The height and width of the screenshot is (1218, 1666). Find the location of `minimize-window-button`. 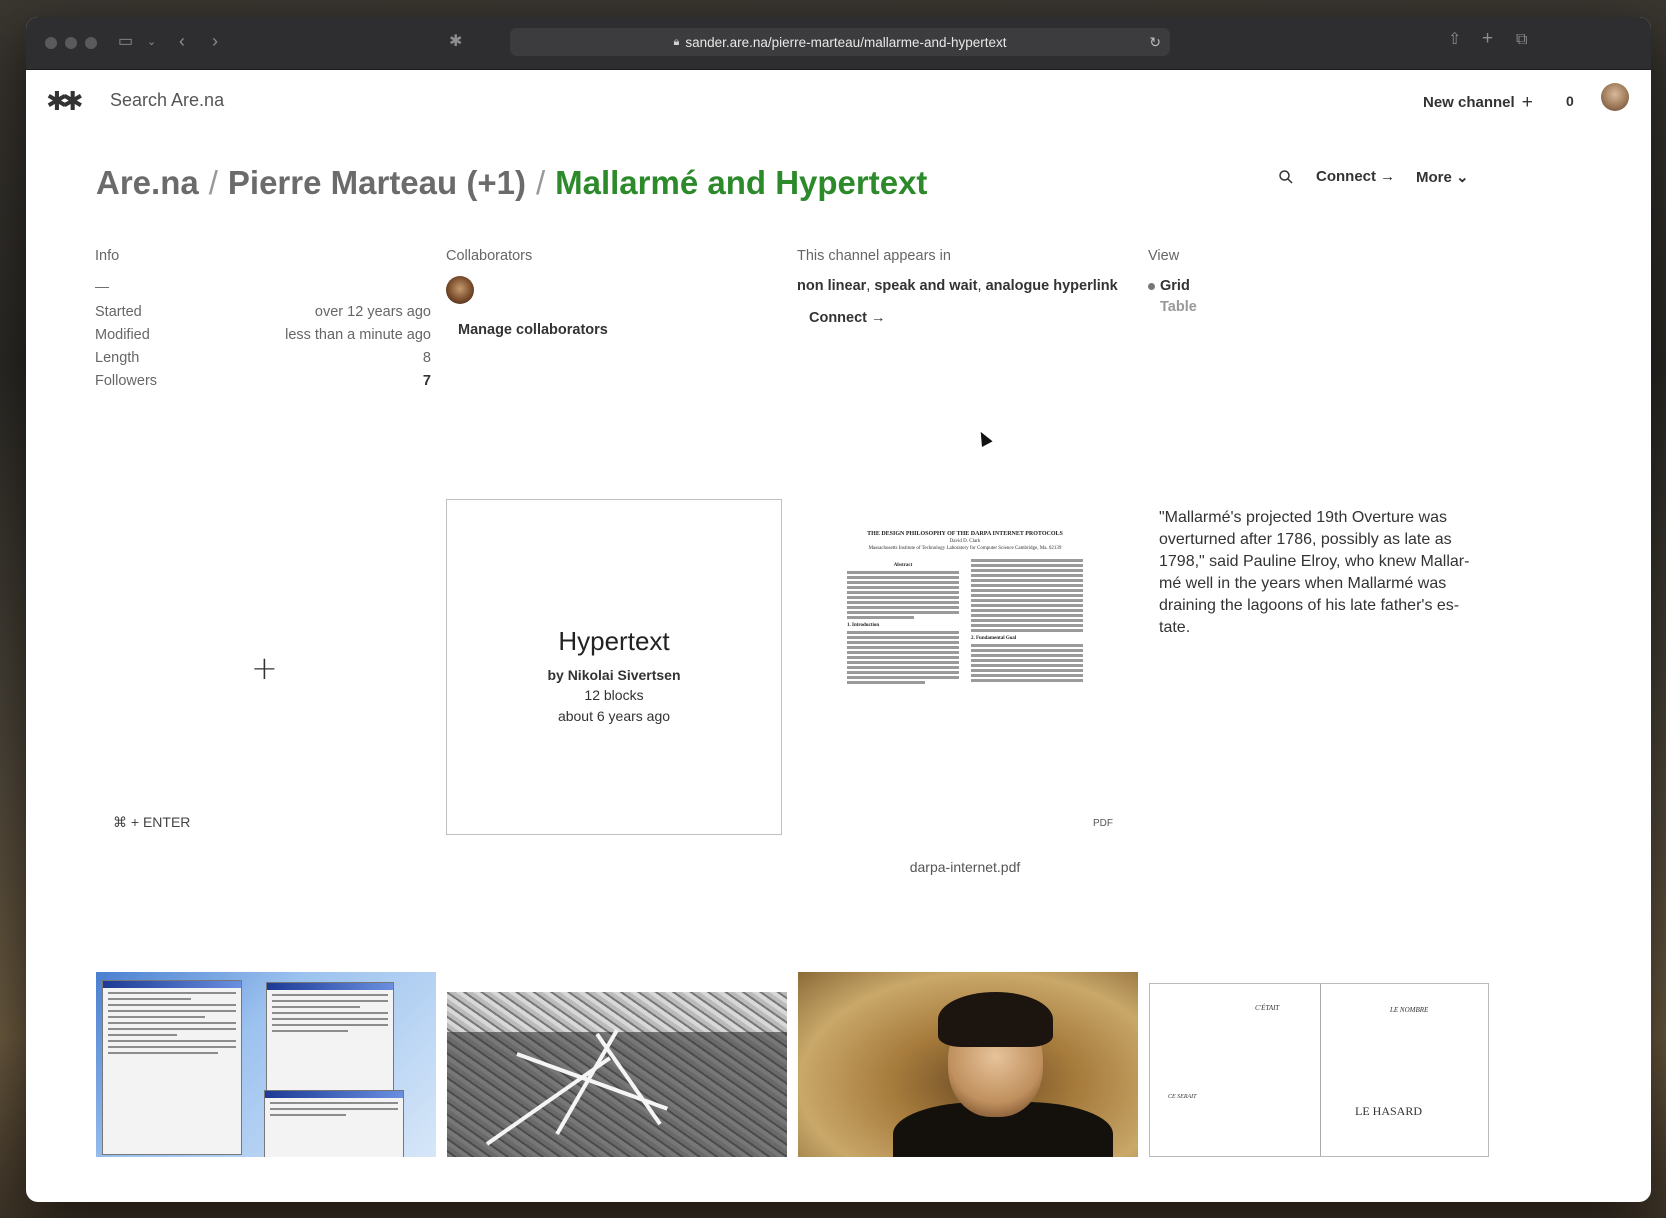

minimize-window-button is located at coordinates (71, 43).